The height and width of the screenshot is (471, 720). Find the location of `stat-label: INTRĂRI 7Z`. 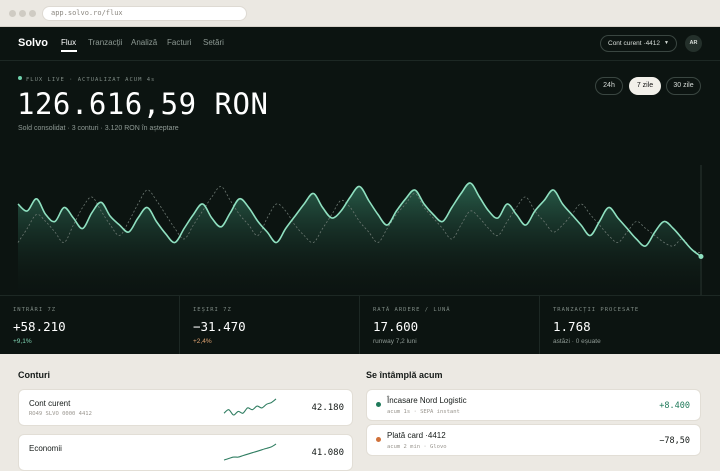

stat-label: INTRĂRI 7Z is located at coordinates (35, 310).